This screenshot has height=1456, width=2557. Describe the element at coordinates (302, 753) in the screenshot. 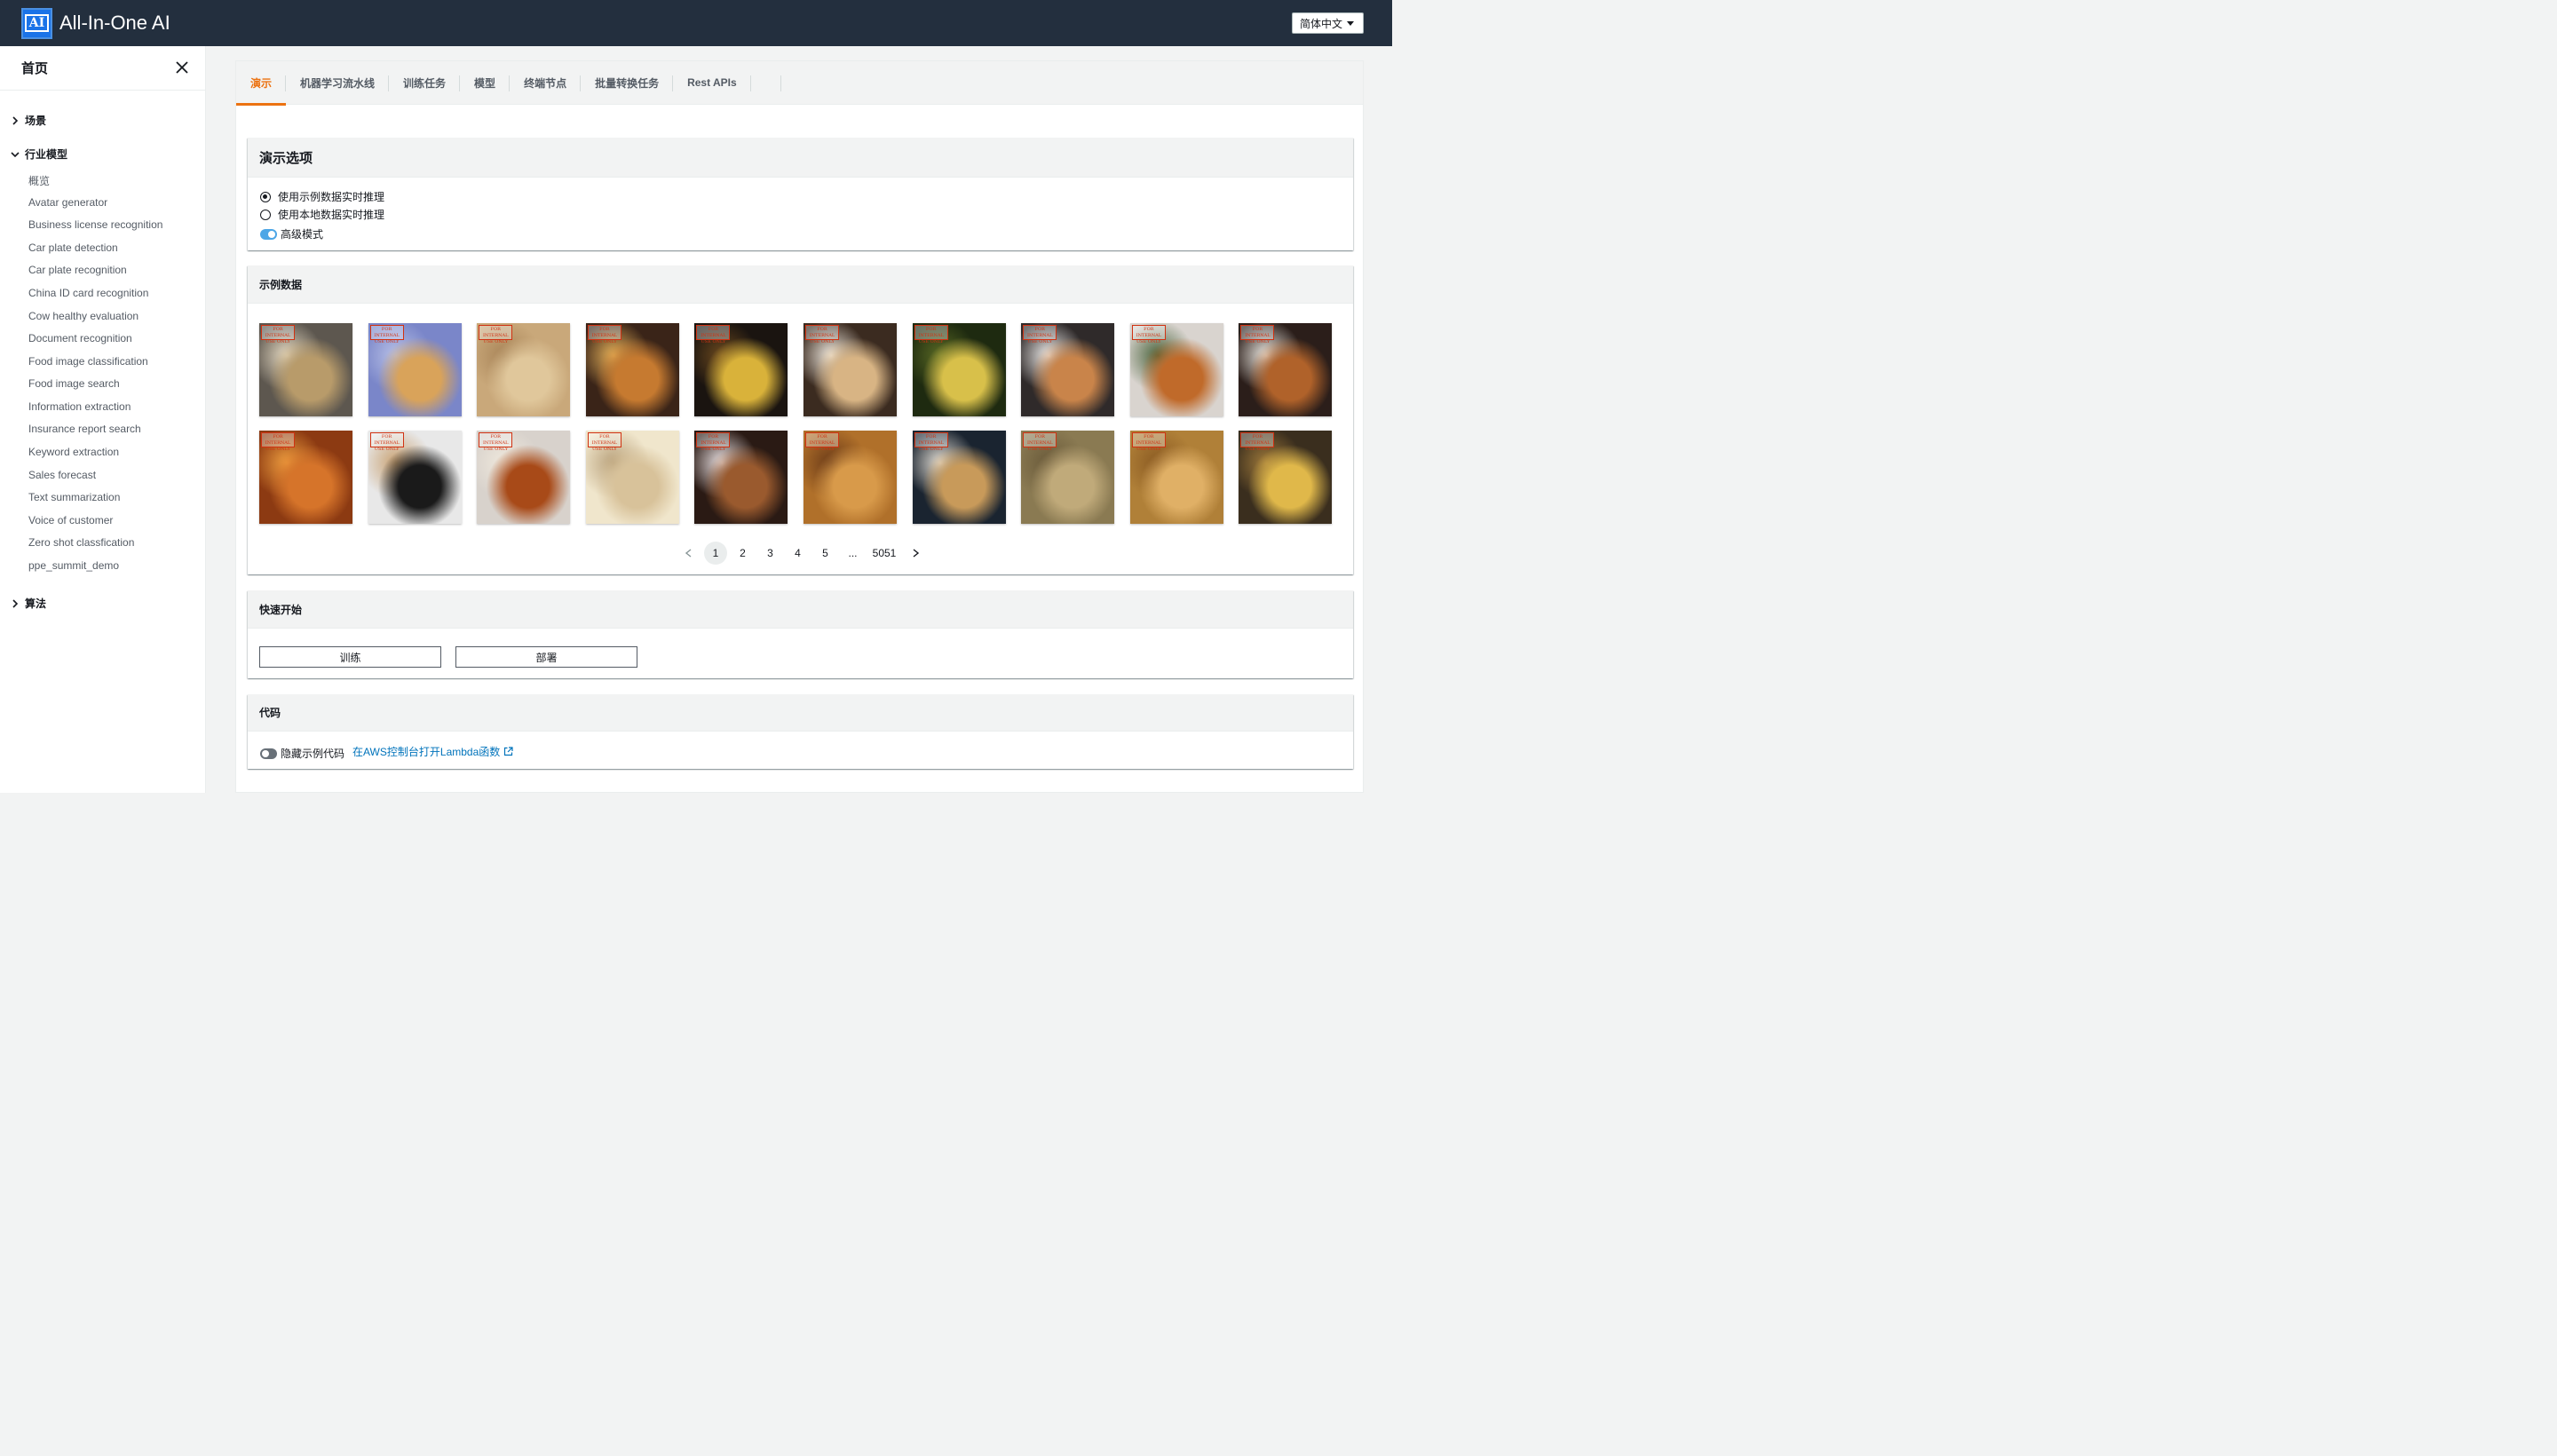

I see `hide-sample-code-toggle-row: 隐藏示例代码` at that location.